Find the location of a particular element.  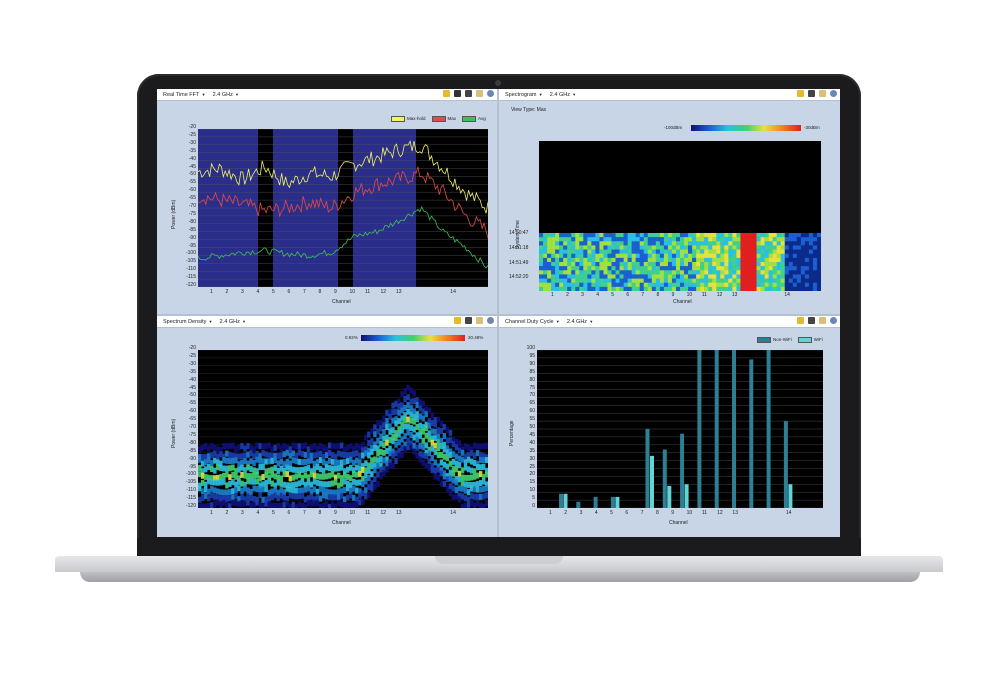

layout-icon is located at coordinates (457, 93).